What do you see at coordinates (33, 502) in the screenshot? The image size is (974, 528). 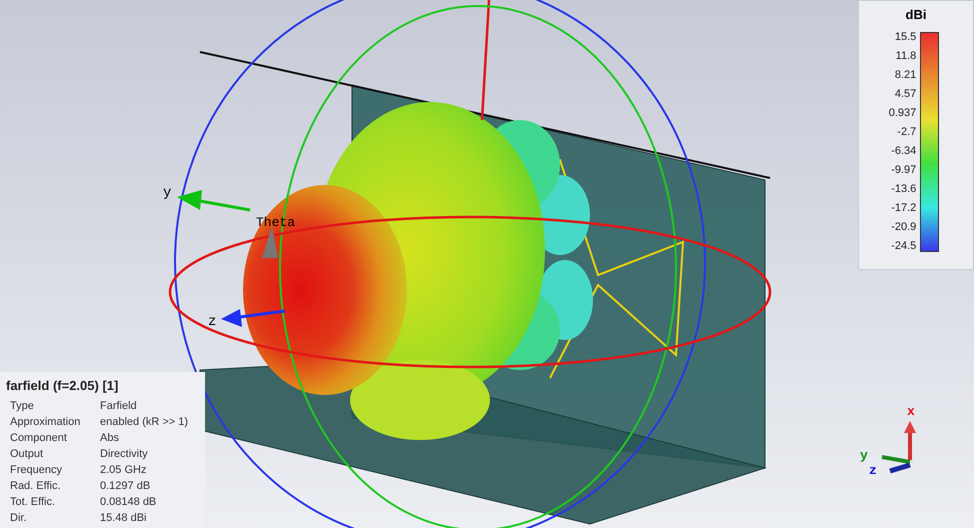 I see `info-label: Tot. Effic.` at bounding box center [33, 502].